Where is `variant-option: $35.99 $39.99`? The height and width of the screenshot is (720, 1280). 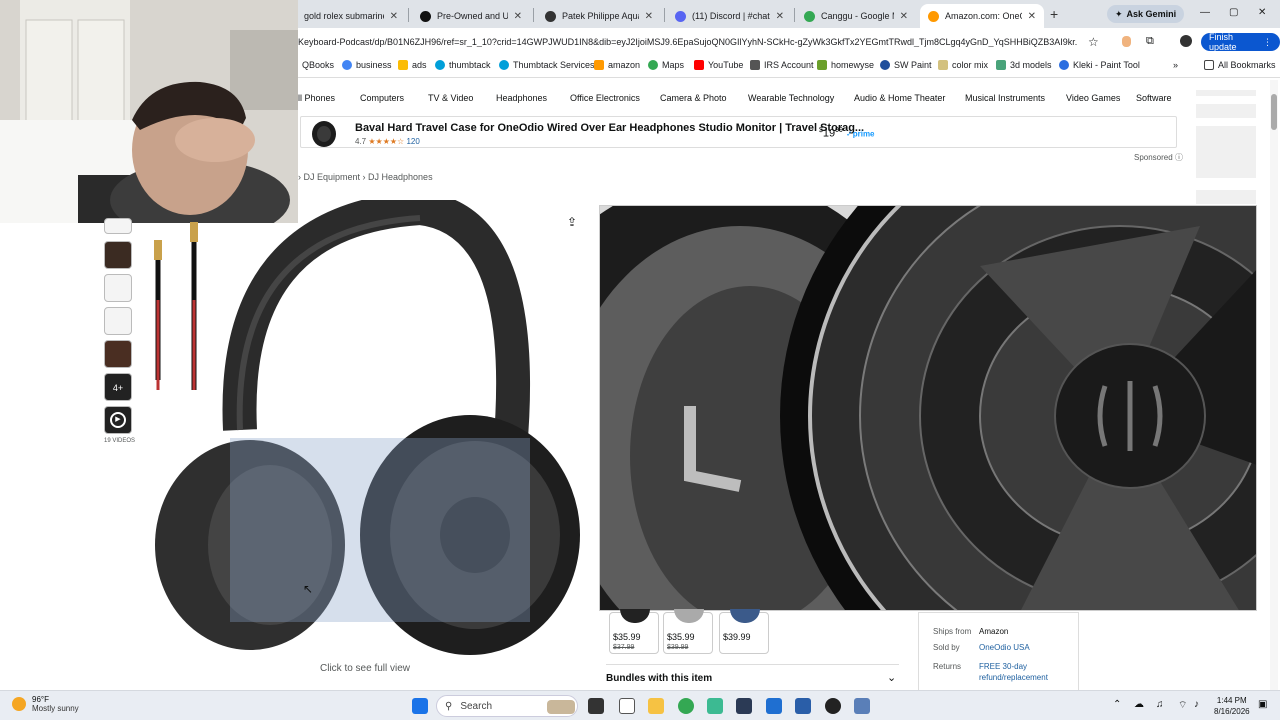
variant-option: $35.99 $39.99 is located at coordinates (688, 631).